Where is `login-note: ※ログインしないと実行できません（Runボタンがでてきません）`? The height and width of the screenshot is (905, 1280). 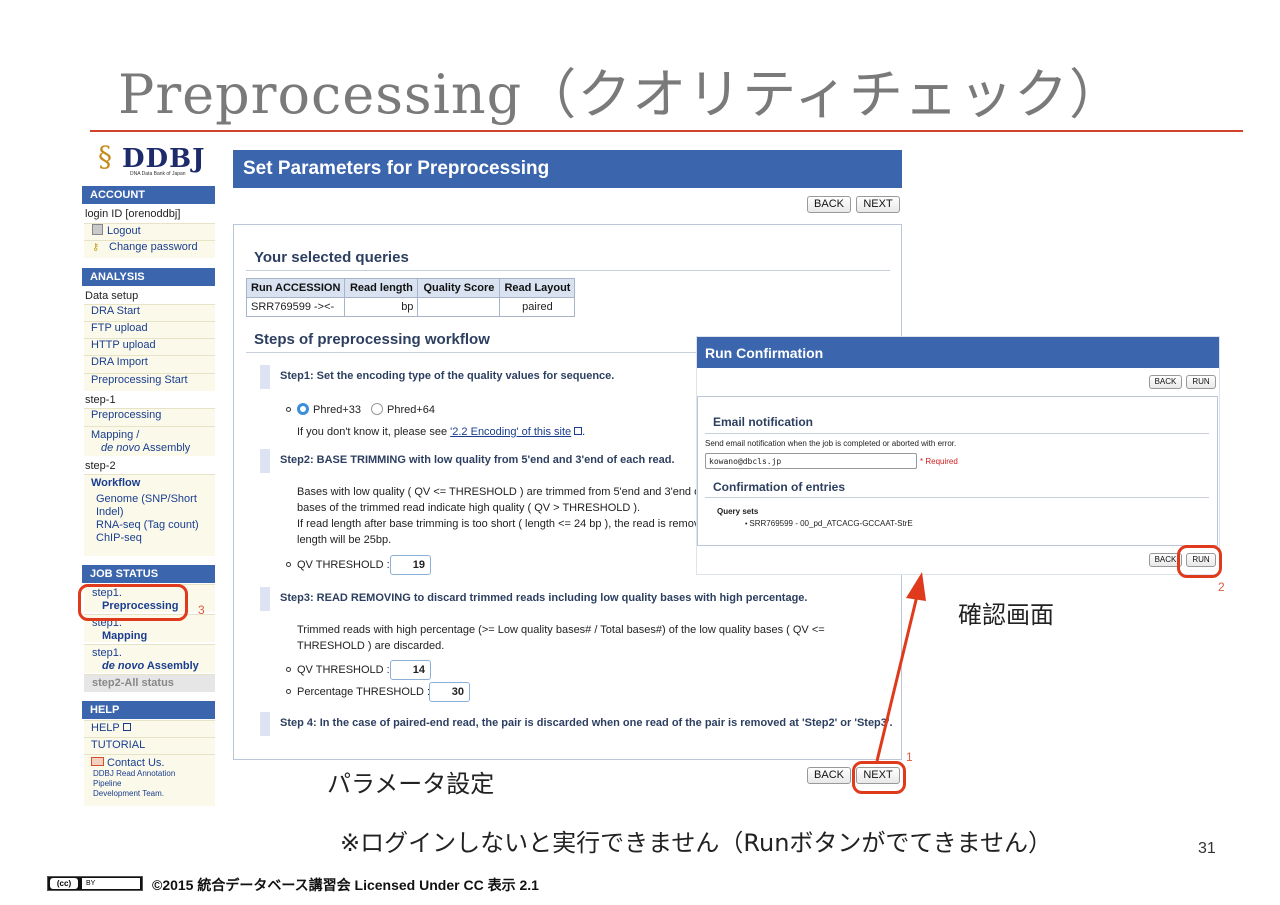
login-note: ※ログインしないと実行できません（Runボタンがでてきません） is located at coordinates (696, 843).